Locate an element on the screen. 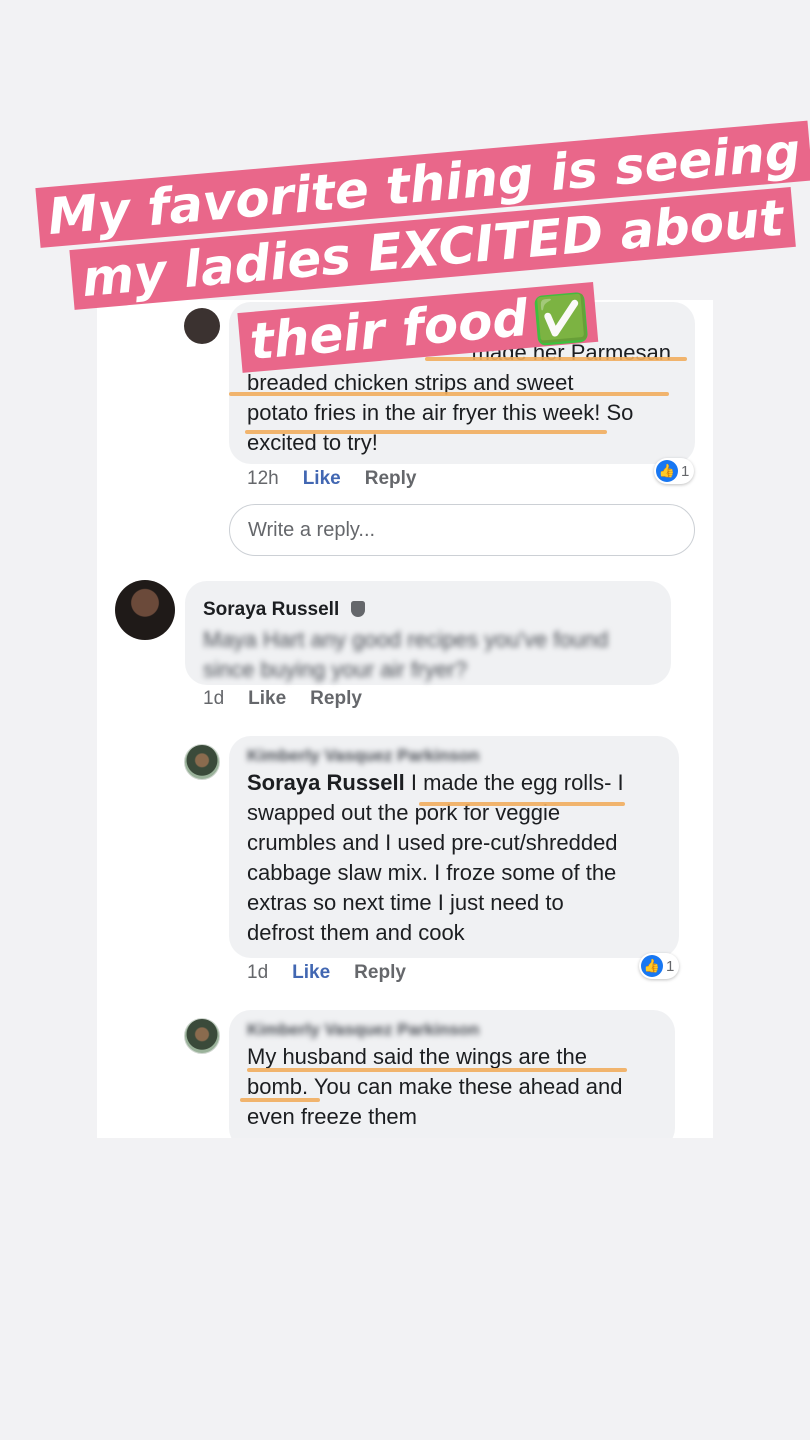 This screenshot has height=1440, width=810. moderator-badge-icon is located at coordinates (358, 609).